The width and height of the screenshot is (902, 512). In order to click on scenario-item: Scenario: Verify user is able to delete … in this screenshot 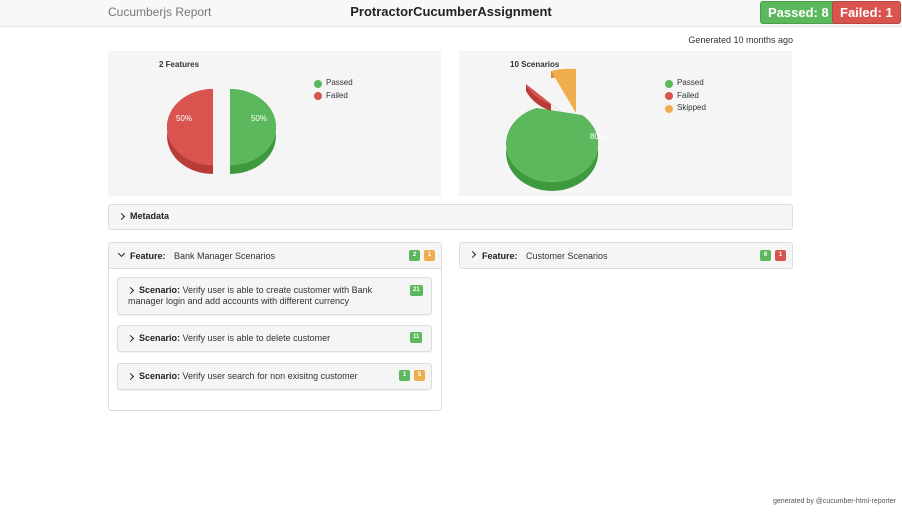, I will do `click(274, 338)`.